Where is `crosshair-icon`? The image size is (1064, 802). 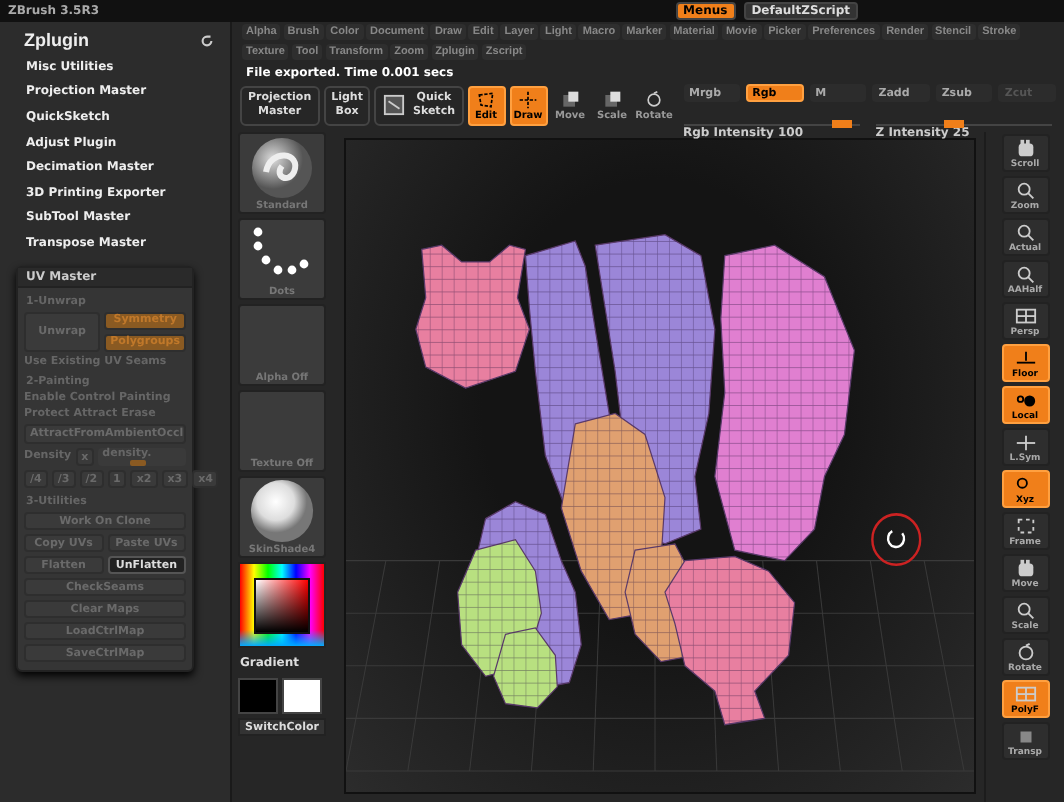
crosshair-icon is located at coordinates (528, 99).